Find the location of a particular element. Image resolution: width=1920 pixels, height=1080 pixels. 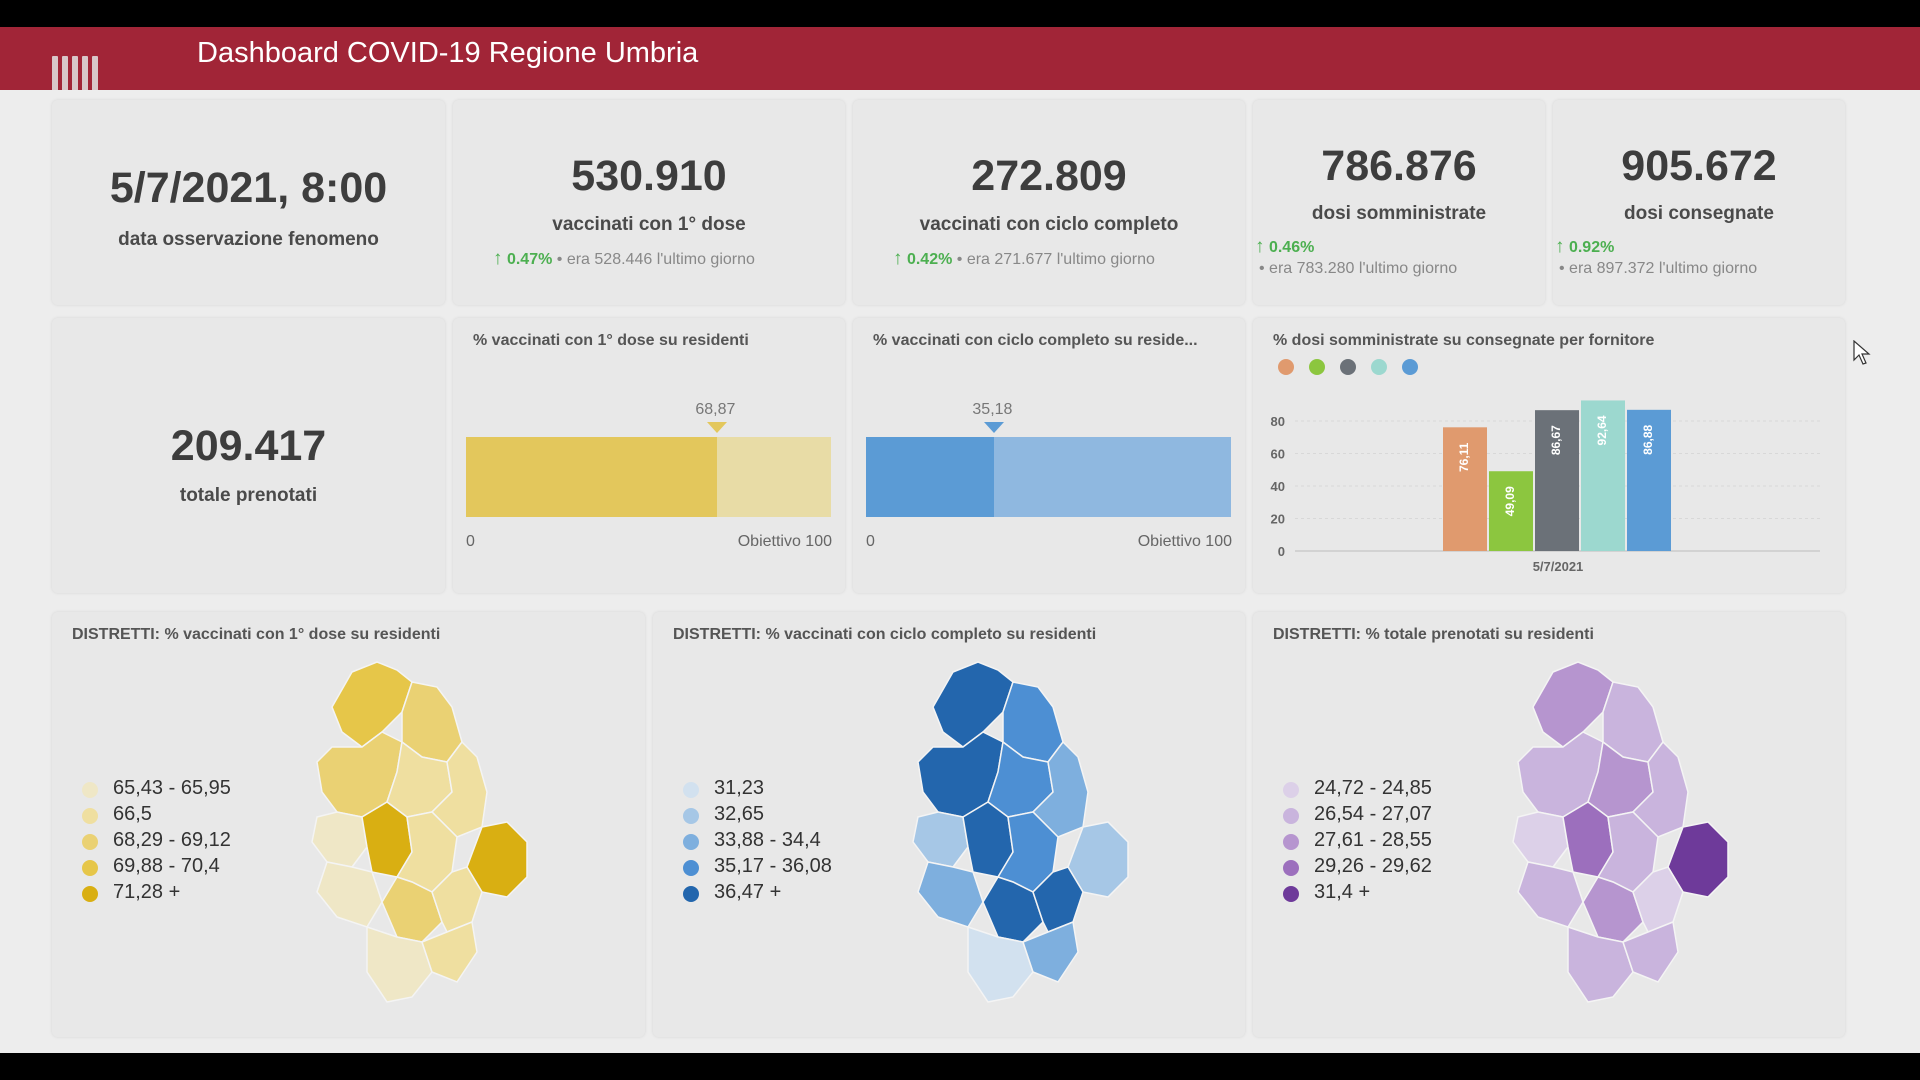

kpi-booked-card: 209.417 totale prenotati is located at coordinates (248, 455).